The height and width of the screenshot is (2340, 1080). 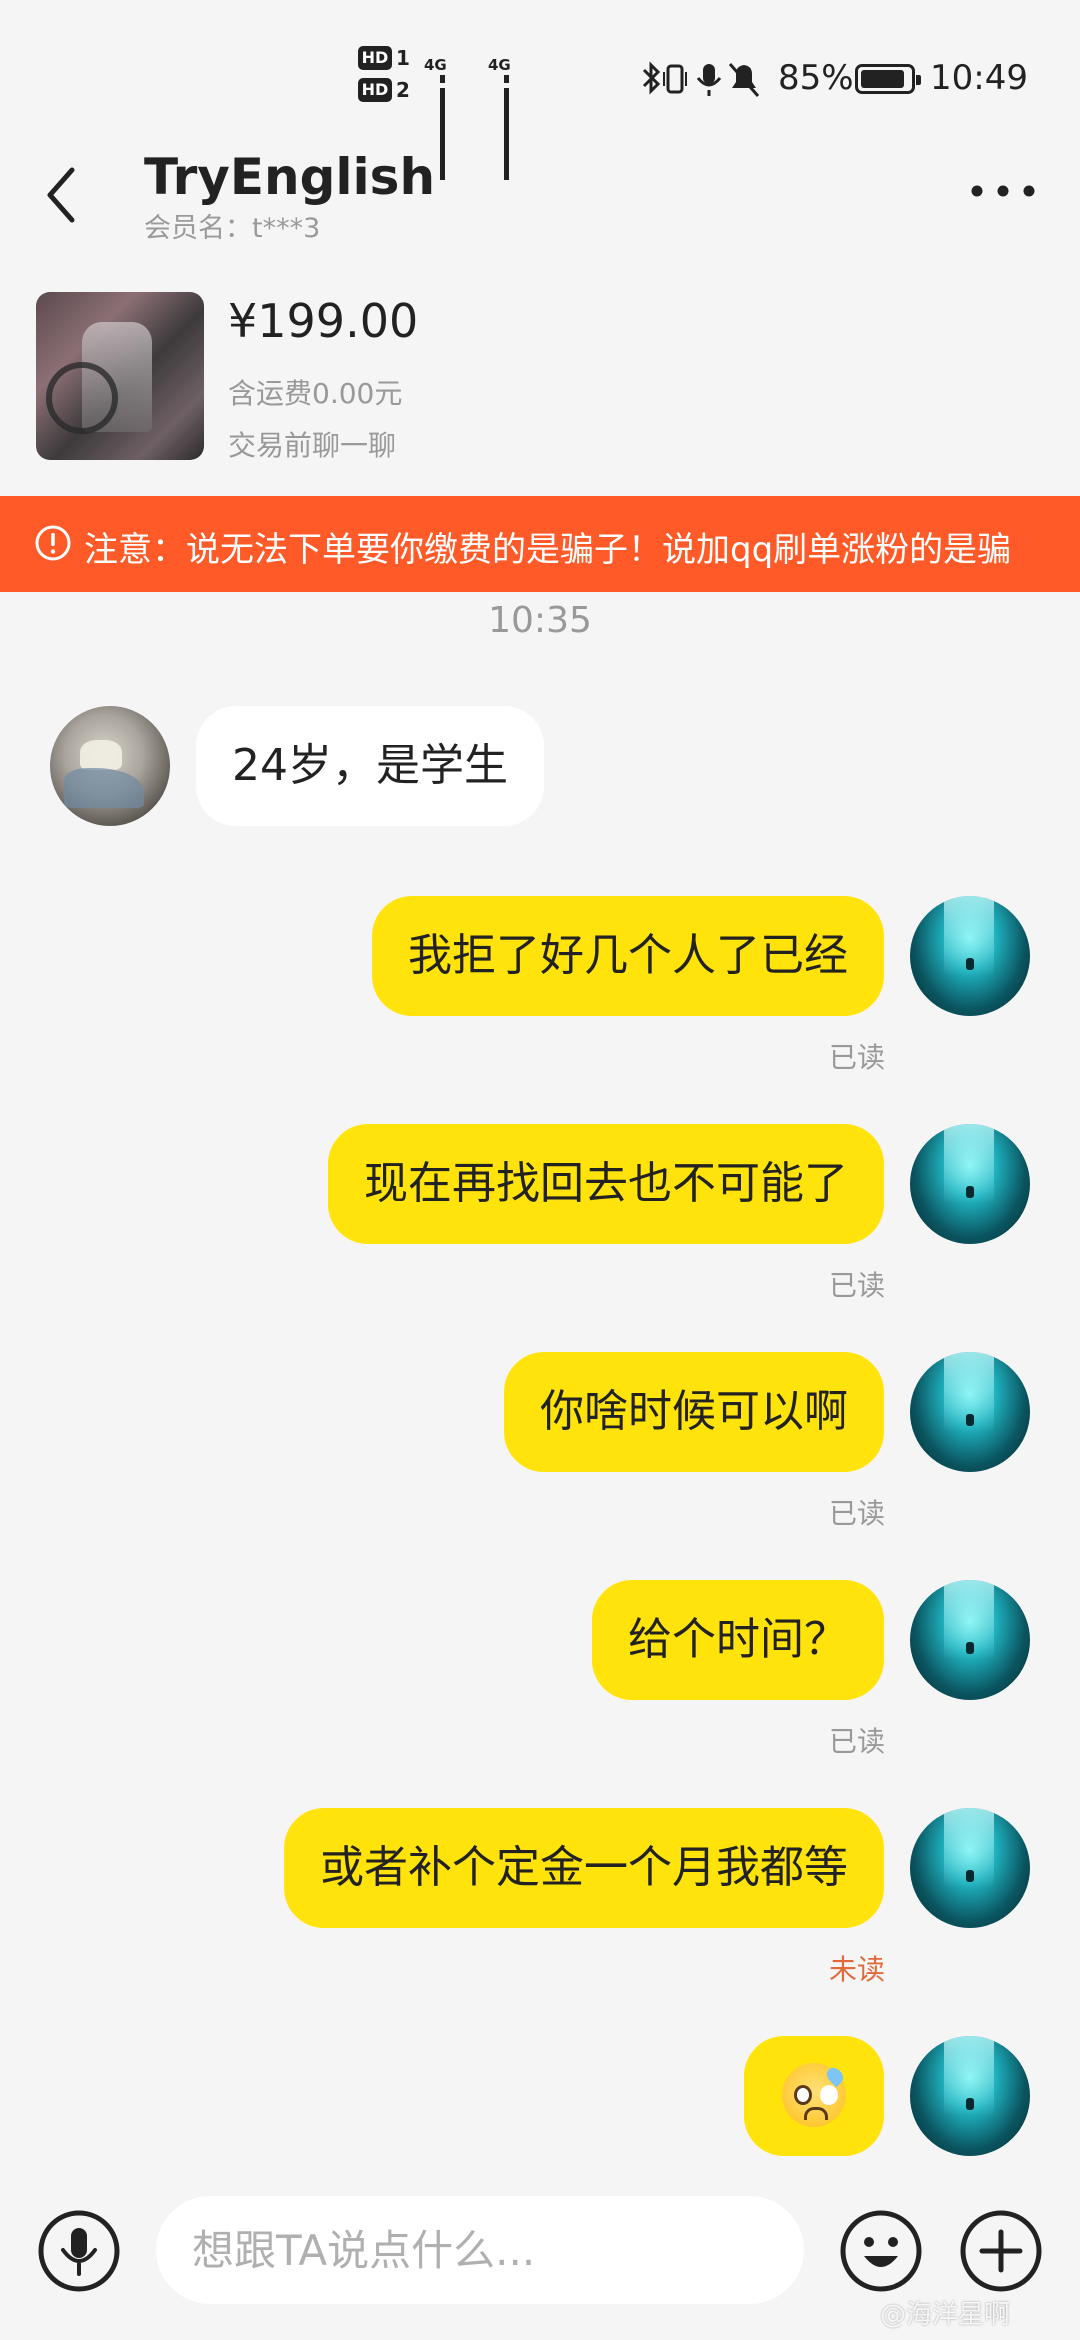 What do you see at coordinates (548, 550) in the screenshot?
I see `warning-text: 注意：说无法下单要你缴费的是骗子！说加qq刷单涨粉的是骗` at bounding box center [548, 550].